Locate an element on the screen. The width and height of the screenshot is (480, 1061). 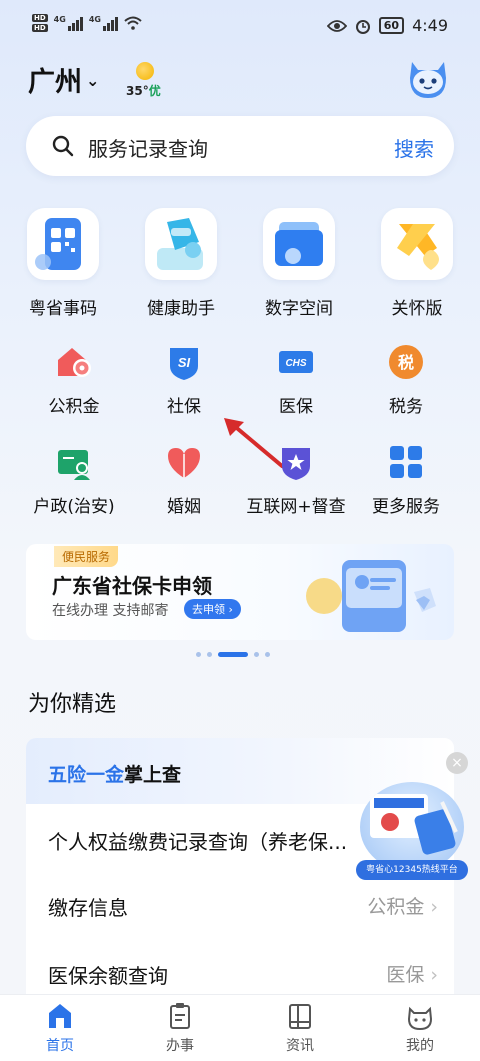
list-item-category: 公积金 › is located at coordinates (402, 905).